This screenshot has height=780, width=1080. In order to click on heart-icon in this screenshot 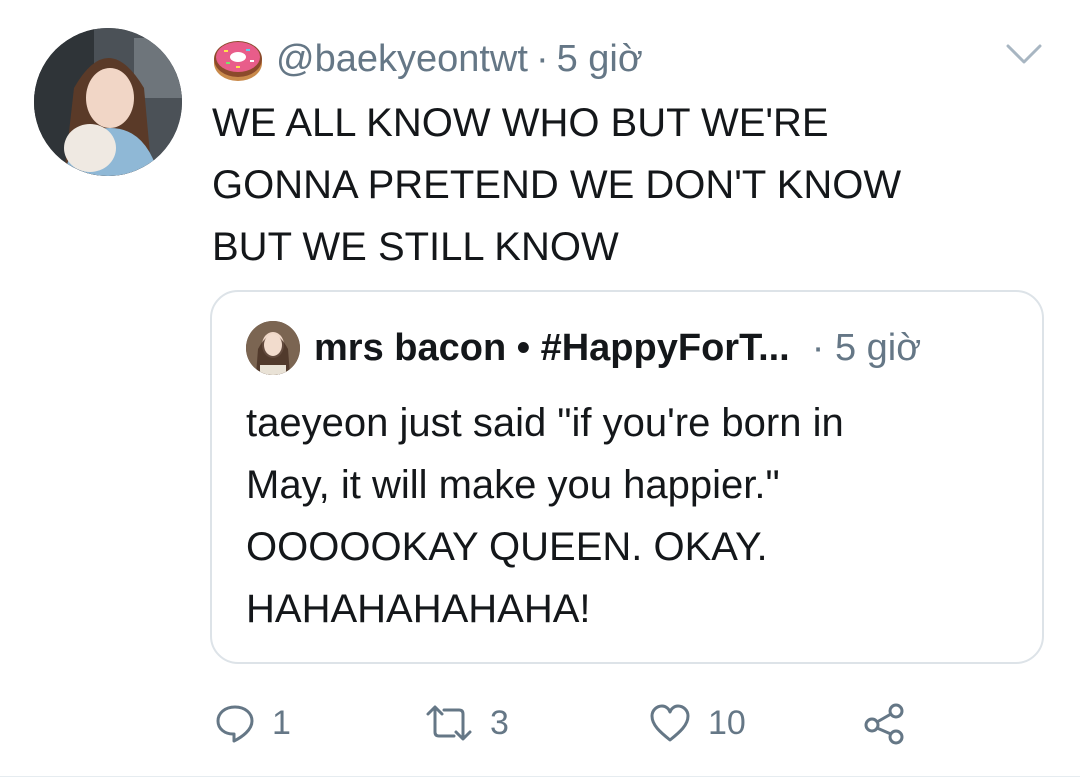, I will do `click(670, 723)`.